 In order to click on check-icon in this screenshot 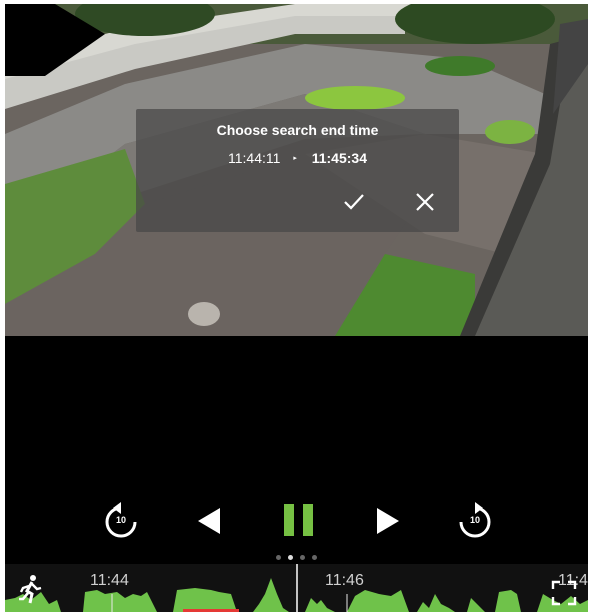, I will do `click(354, 202)`.